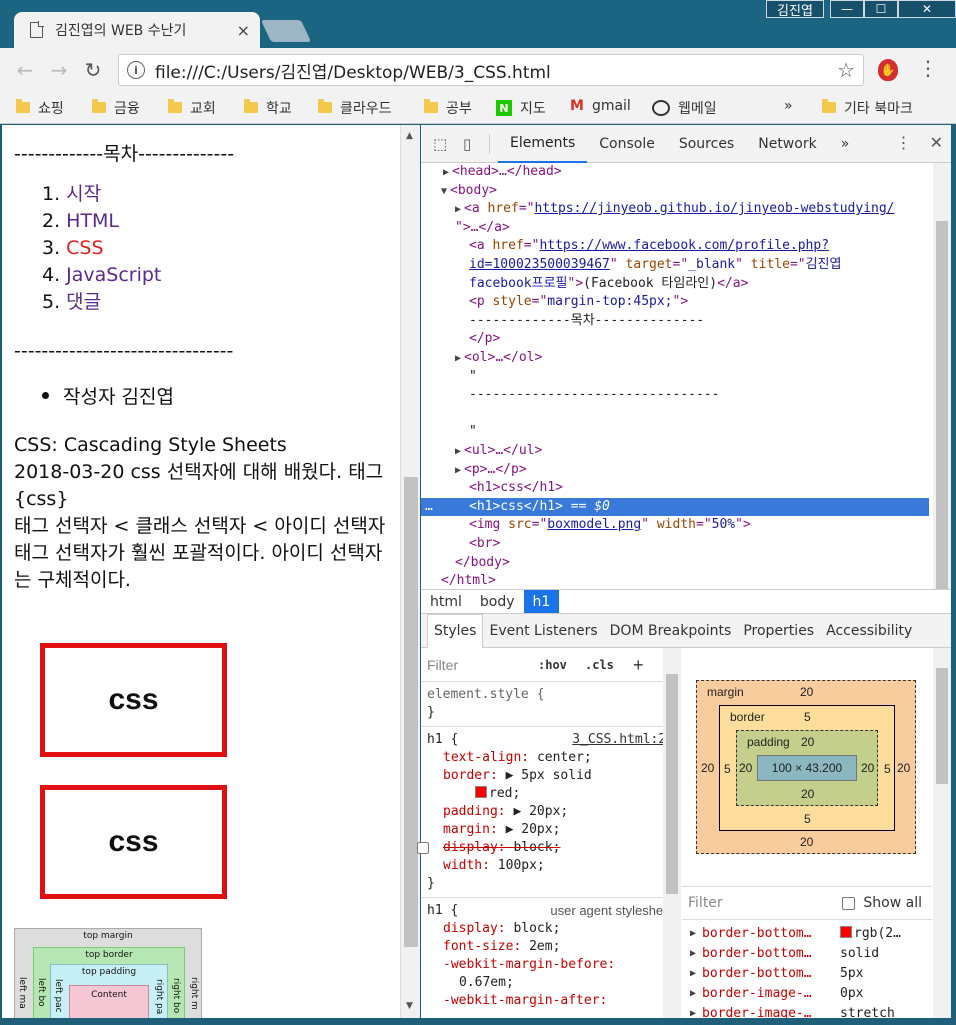 The image size is (956, 1025). I want to click on css-property: -webkit-margin-before:, so click(550, 965).